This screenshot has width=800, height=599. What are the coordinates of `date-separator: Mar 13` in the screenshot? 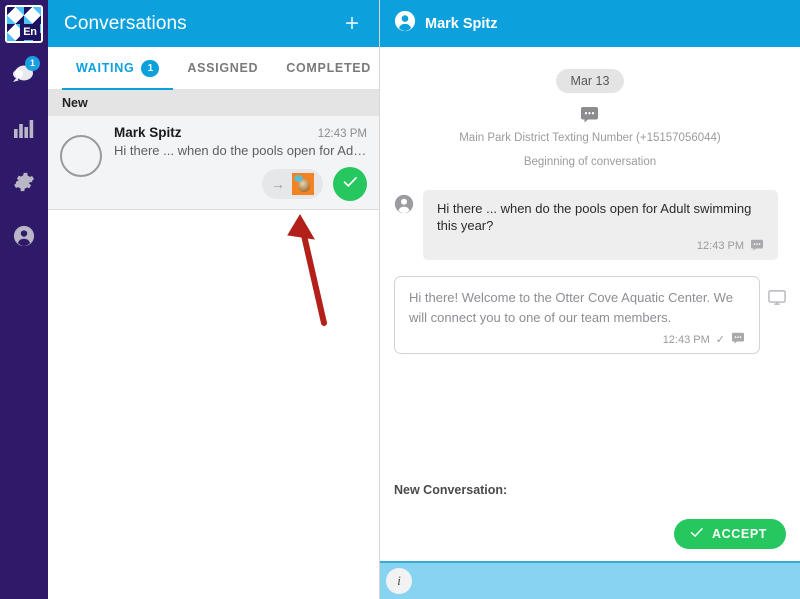 It's located at (590, 81).